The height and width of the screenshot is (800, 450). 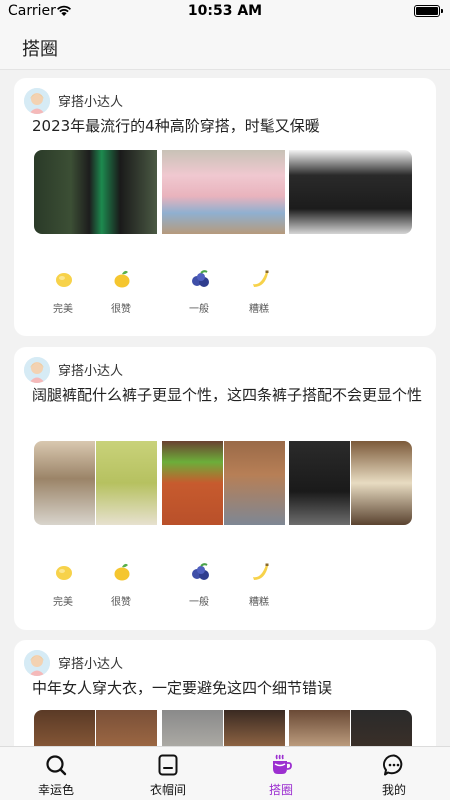 I want to click on tab-outfit-circle: 搭圈, so click(x=281, y=773).